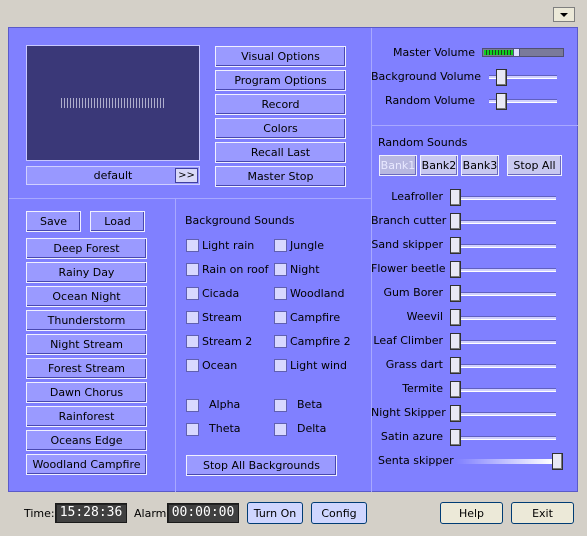  What do you see at coordinates (86, 368) in the screenshot?
I see `preset-forest-stream-button: Forest Stream` at bounding box center [86, 368].